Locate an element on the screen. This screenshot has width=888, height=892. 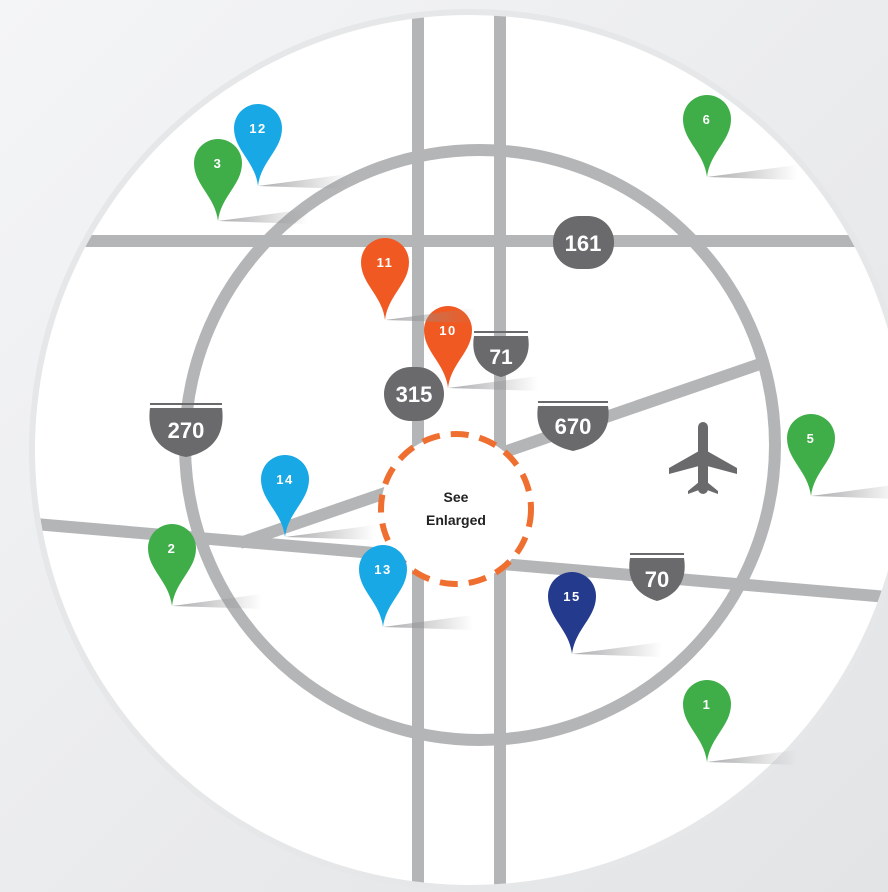
pin-number: 12 is located at coordinates (257, 128).